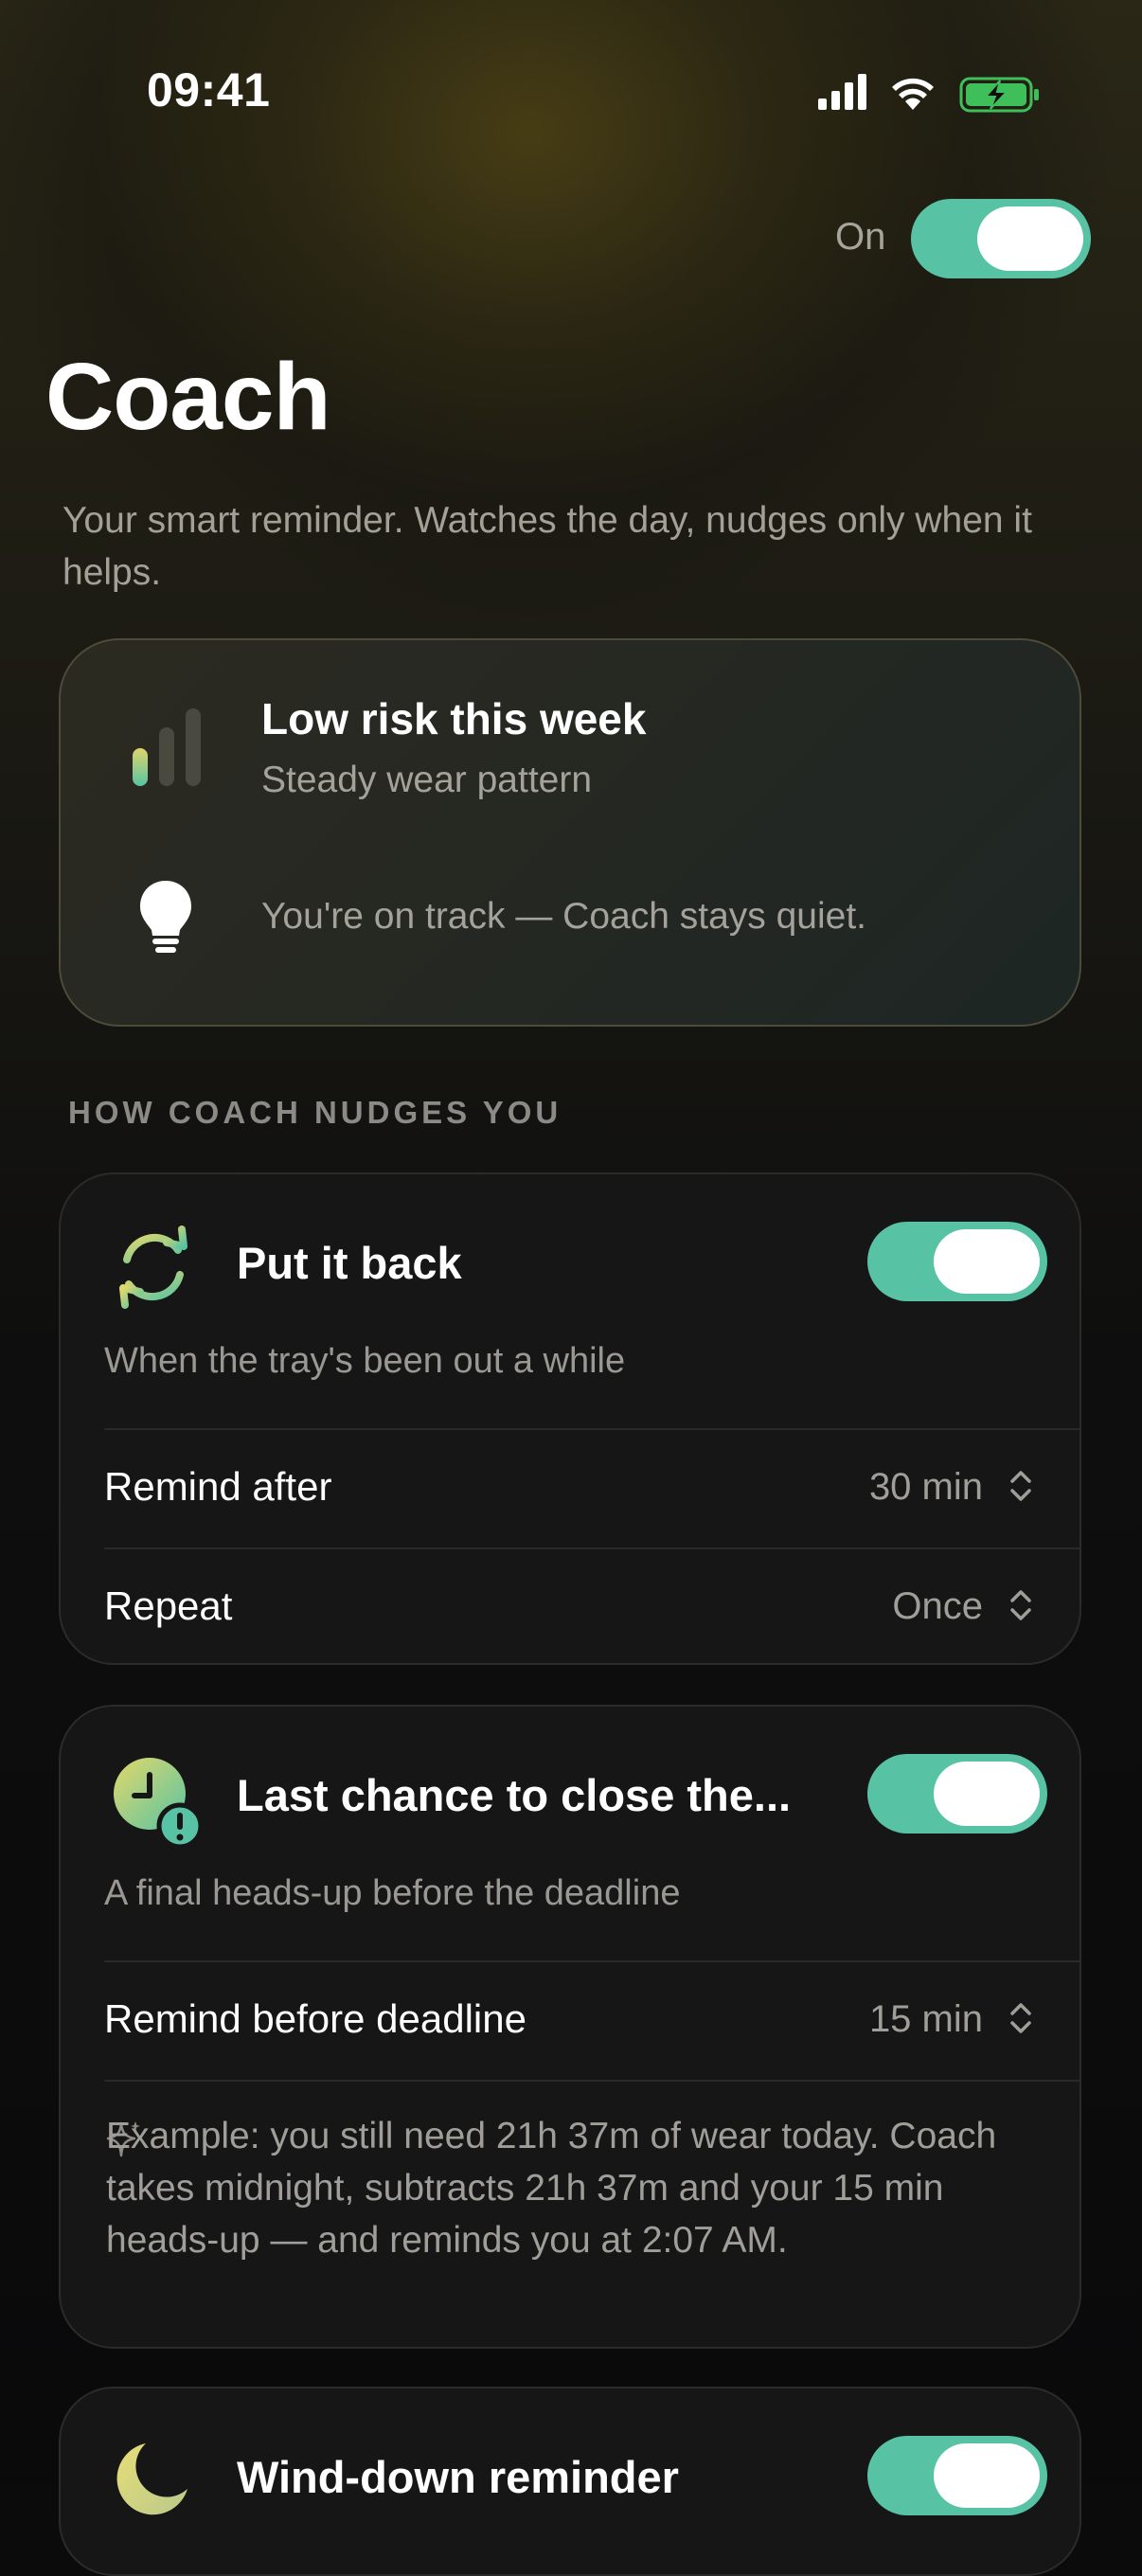 Image resolution: width=1142 pixels, height=2576 pixels. What do you see at coordinates (458, 2477) in the screenshot?
I see `nudge-title: Wind-down reminder` at bounding box center [458, 2477].